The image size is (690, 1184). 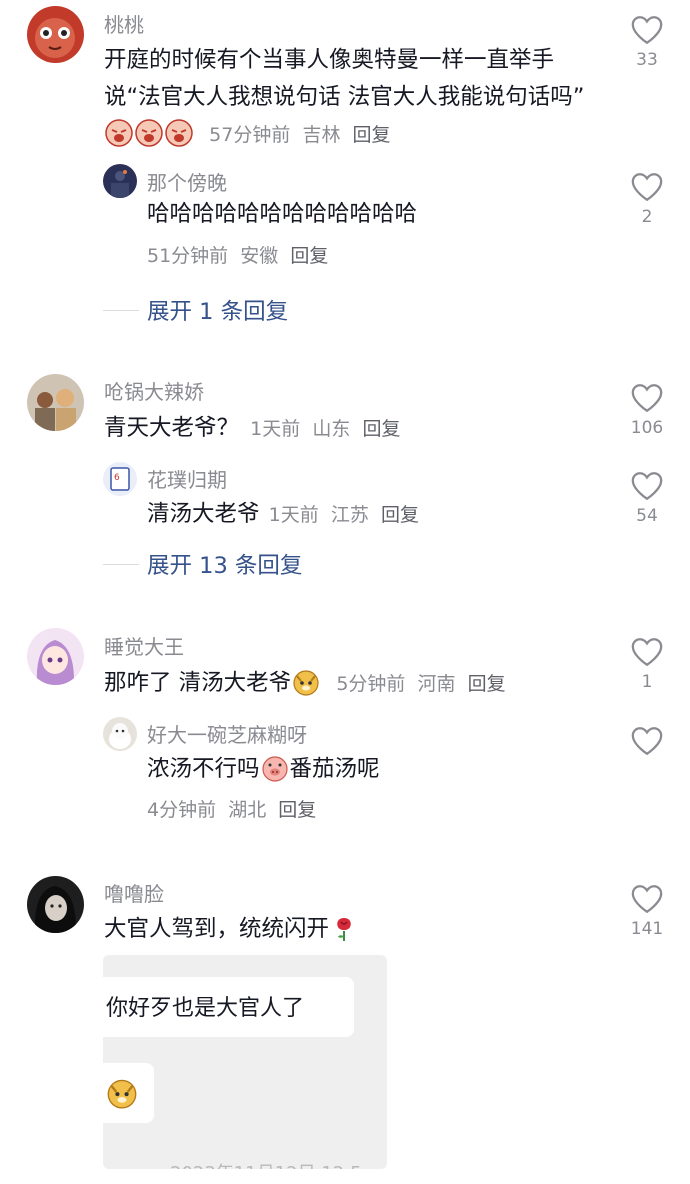 What do you see at coordinates (124, 23) in the screenshot?
I see `username: 桃桃` at bounding box center [124, 23].